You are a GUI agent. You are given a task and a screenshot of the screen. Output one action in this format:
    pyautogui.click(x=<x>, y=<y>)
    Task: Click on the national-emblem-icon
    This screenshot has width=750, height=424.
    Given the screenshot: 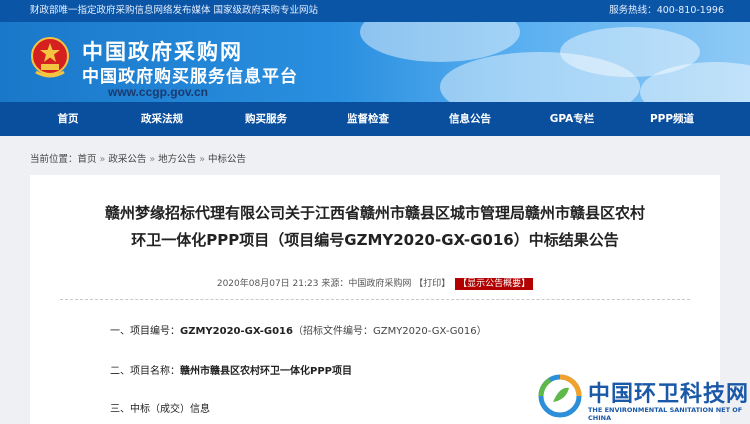 What is the action you would take?
    pyautogui.click(x=50, y=57)
    